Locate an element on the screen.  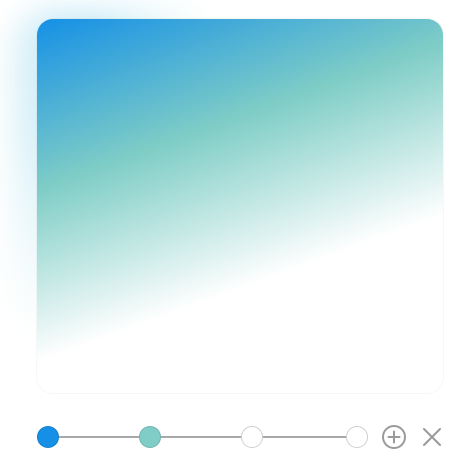
add-stop-button is located at coordinates (394, 437).